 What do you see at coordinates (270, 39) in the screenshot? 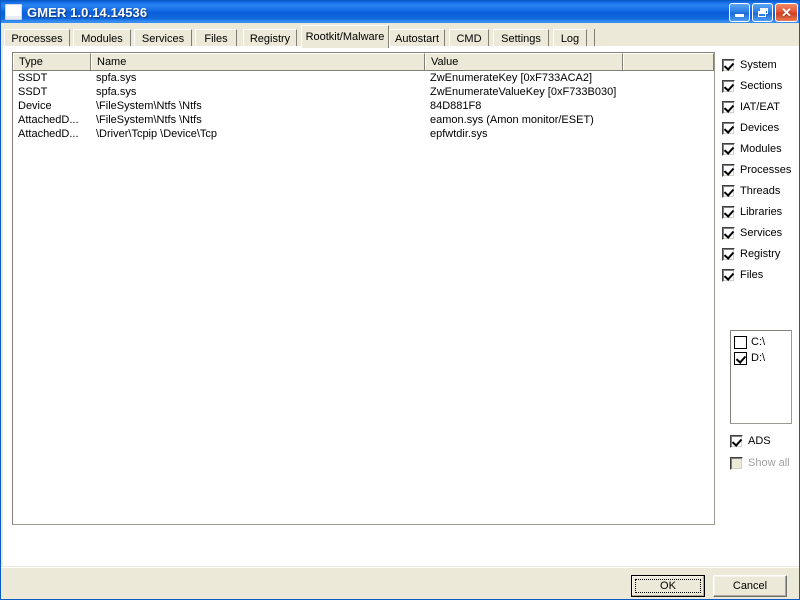
I see `tab-label: Registry` at bounding box center [270, 39].